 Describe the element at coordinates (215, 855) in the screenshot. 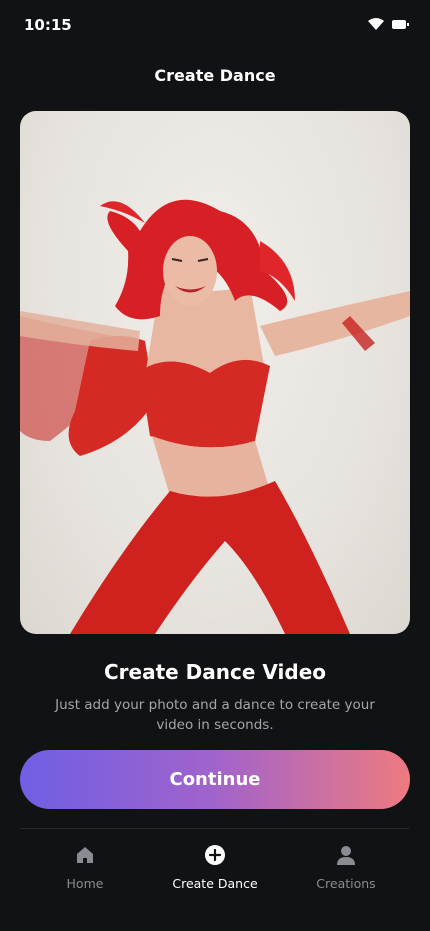

I see `plus-circle-icon` at that location.